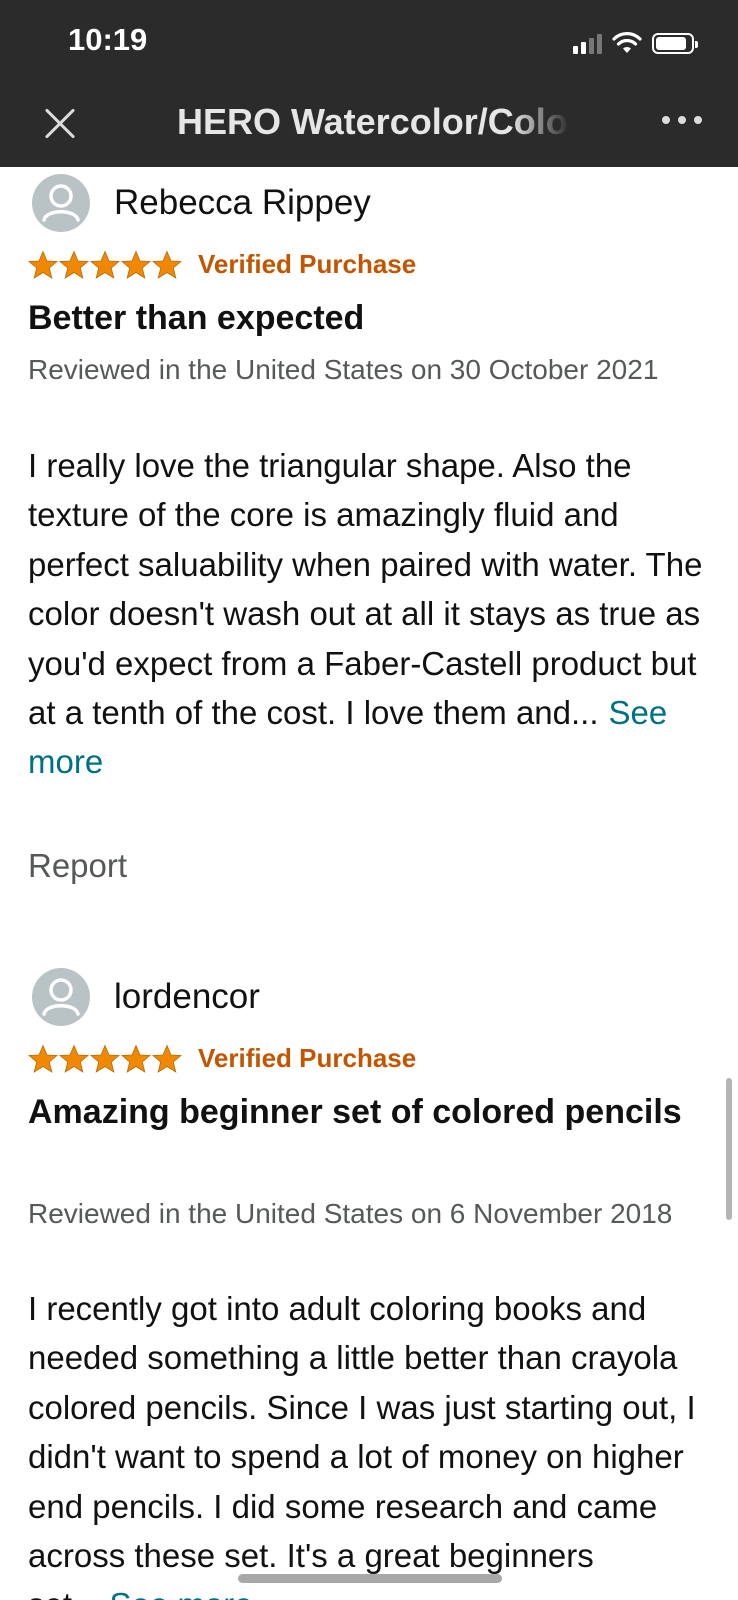 The height and width of the screenshot is (1600, 738). What do you see at coordinates (355, 1112) in the screenshot?
I see `review-title: Amazing beginner set of colored pencils` at bounding box center [355, 1112].